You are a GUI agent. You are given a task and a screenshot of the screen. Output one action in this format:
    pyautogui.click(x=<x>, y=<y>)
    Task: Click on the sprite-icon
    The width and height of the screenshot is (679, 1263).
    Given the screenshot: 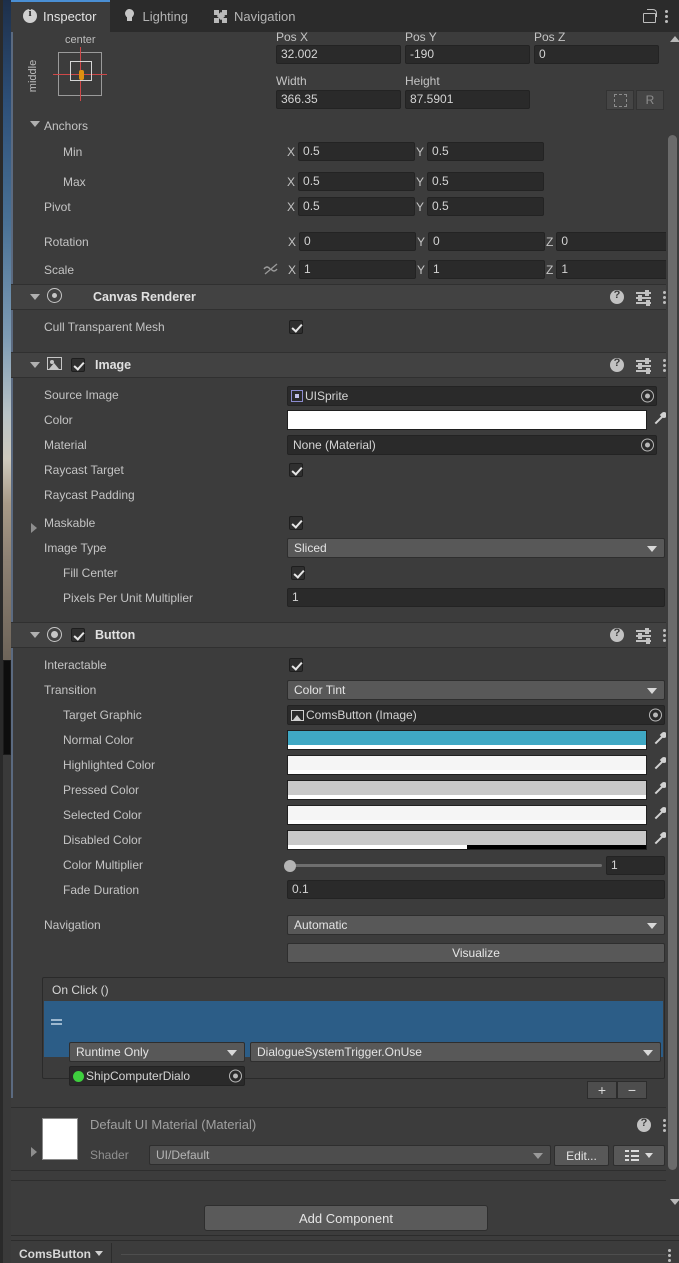 What is the action you would take?
    pyautogui.click(x=297, y=396)
    